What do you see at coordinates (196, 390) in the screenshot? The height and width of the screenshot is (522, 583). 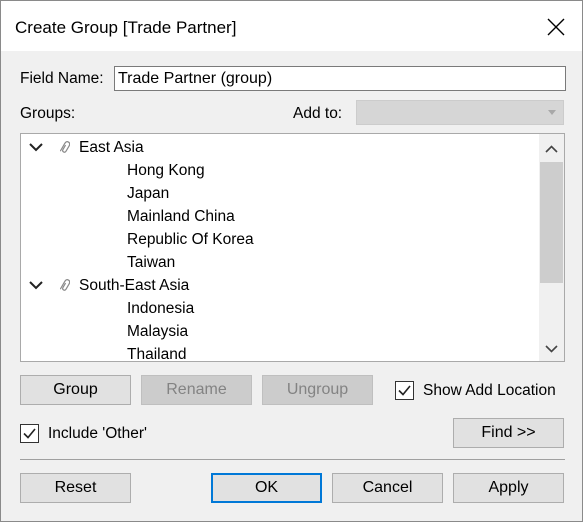 I see `rename-button: Rename` at bounding box center [196, 390].